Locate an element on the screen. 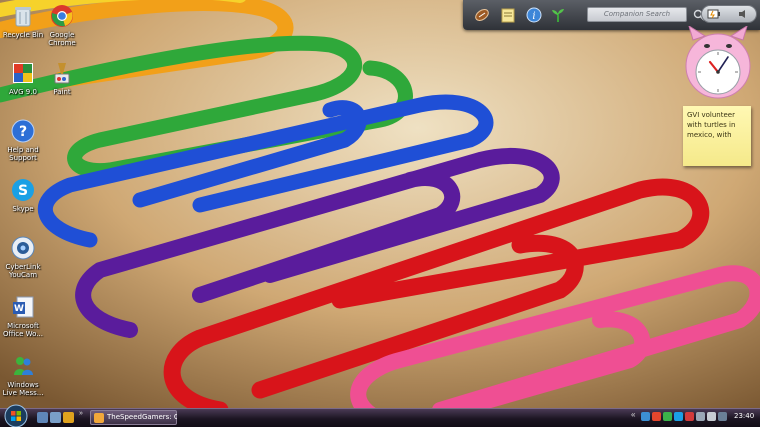  tray-skype-icon is located at coordinates (678, 416).